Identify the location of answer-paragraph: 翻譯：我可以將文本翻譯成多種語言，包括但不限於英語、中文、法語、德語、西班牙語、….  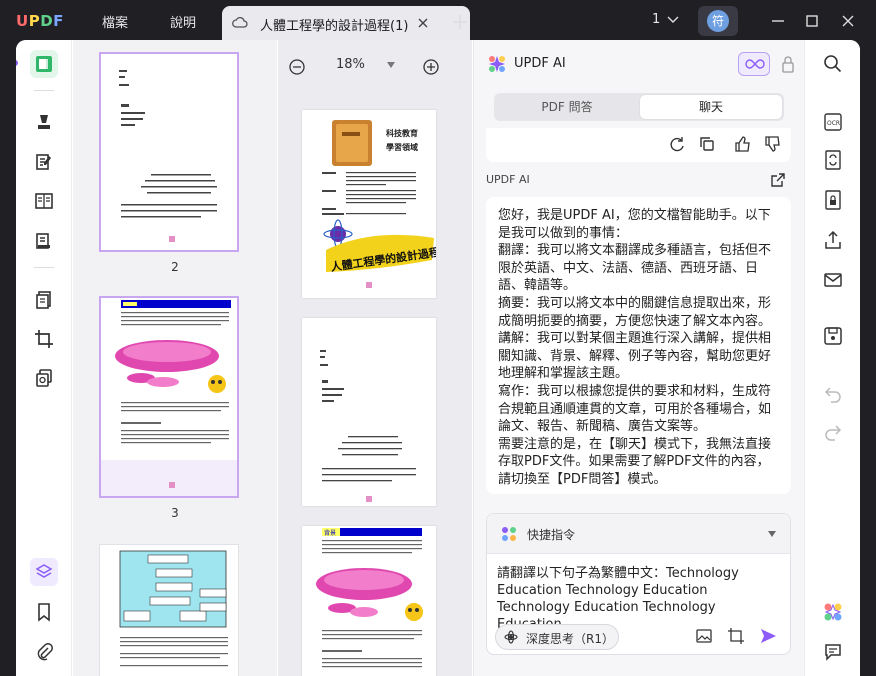
(635, 268).